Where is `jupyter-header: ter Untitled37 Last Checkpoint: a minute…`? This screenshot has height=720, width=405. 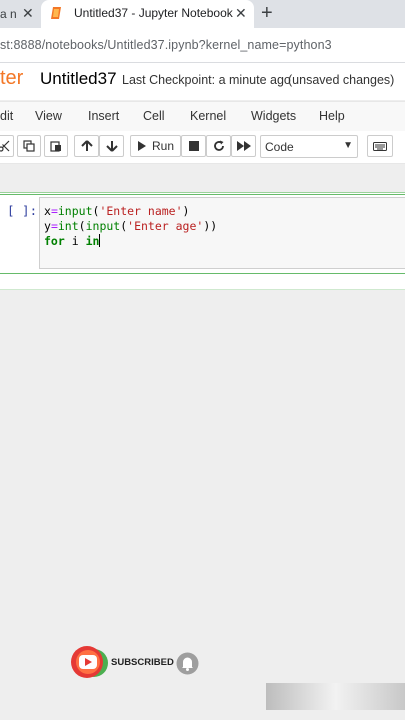 jupyter-header: ter Untitled37 Last Checkpoint: a minute… is located at coordinates (202, 81).